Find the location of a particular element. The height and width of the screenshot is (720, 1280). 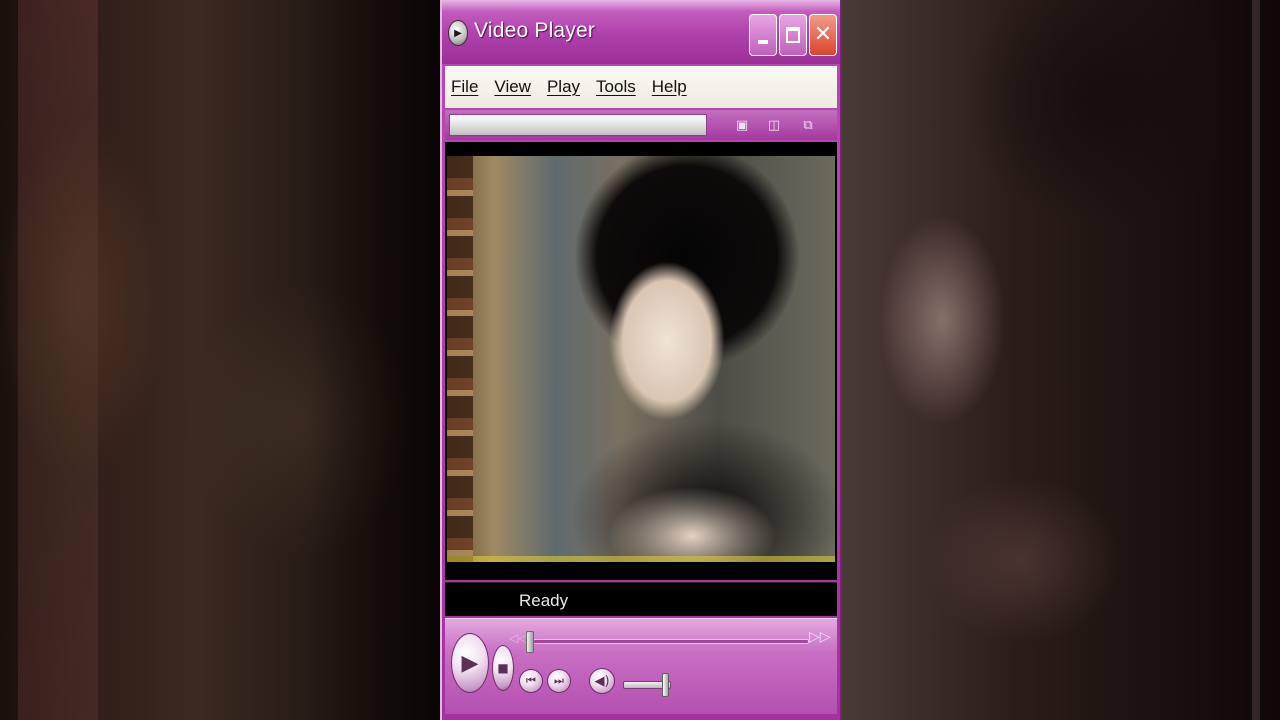

fullscreen-icon: ⧉ is located at coordinates (808, 125).